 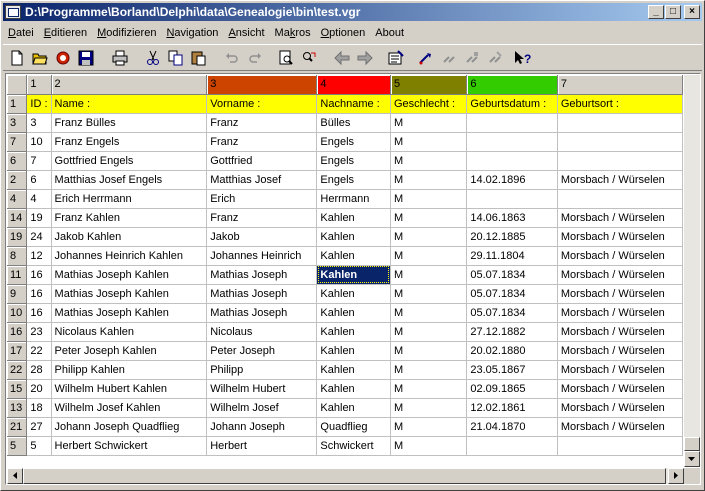 I want to click on table-cell: 27, so click(x=39, y=427).